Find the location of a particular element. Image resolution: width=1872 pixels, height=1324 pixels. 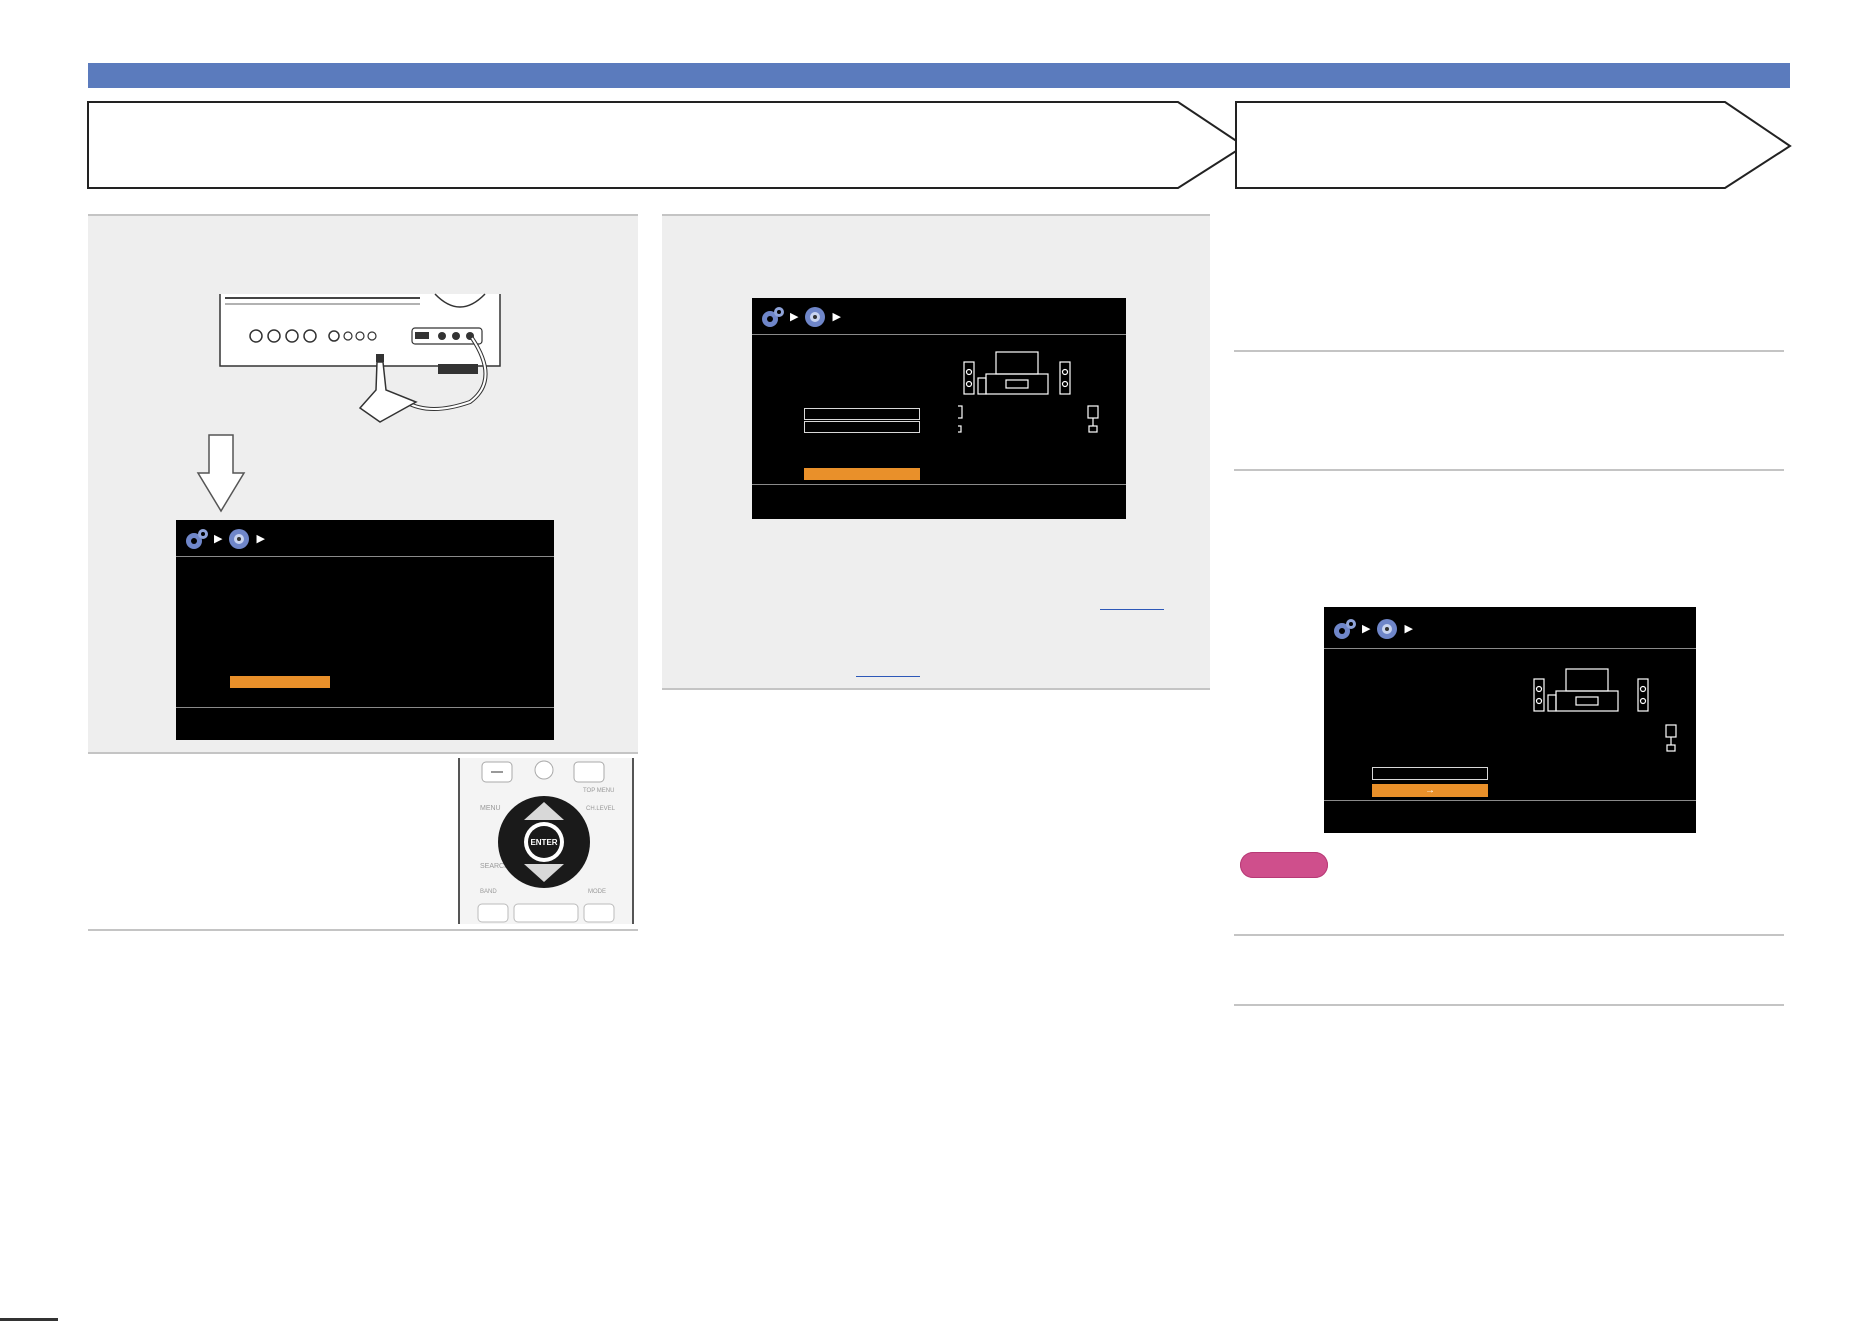

svg-text: TOP MENU is located at coordinates (598, 791).